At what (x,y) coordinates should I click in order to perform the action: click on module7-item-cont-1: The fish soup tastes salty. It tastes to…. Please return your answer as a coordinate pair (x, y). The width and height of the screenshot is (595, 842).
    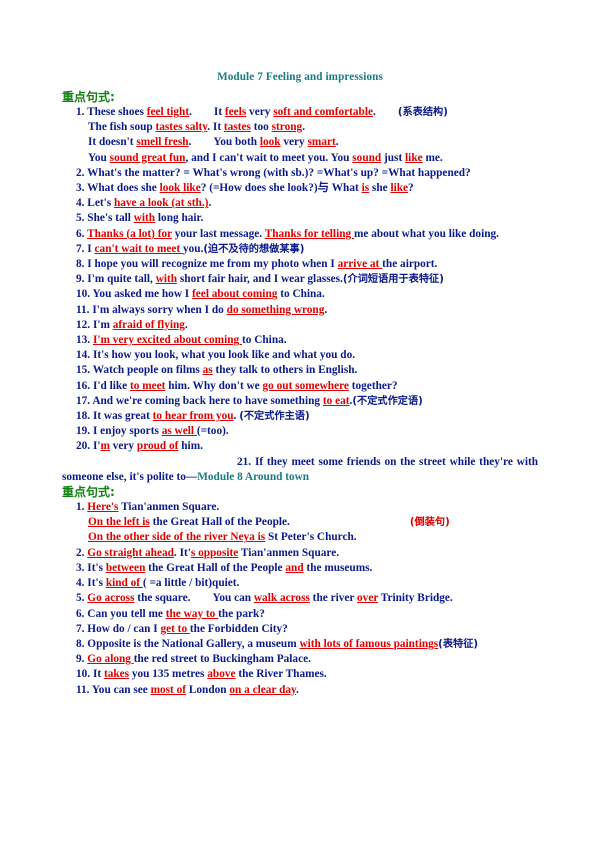
    Looking at the image, I should click on (300, 127).